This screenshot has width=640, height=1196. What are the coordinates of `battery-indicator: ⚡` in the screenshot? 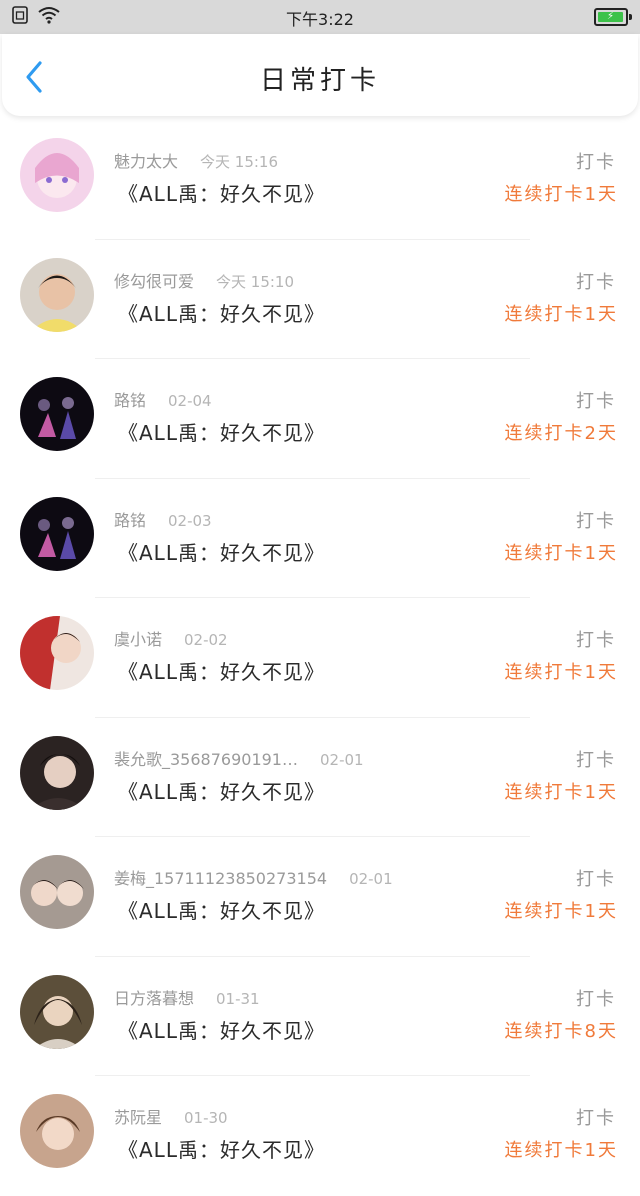 It's located at (613, 17).